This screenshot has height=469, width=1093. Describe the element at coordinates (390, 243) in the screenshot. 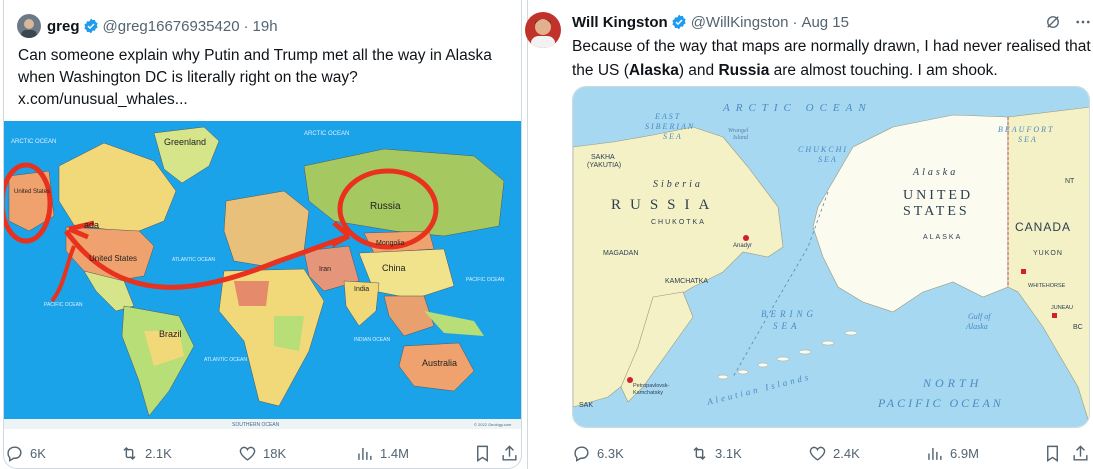

I see `map-label: Mongolia` at that location.